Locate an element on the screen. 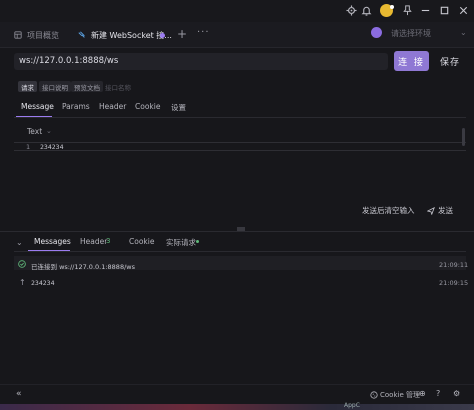  message-row is located at coordinates (240, 281).